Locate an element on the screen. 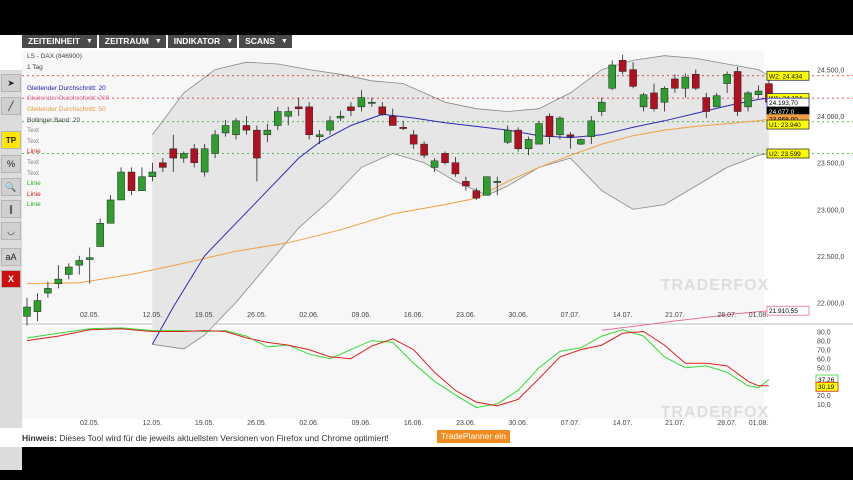 This screenshot has height=480, width=853. price-label: 24.193,70 is located at coordinates (788, 102).